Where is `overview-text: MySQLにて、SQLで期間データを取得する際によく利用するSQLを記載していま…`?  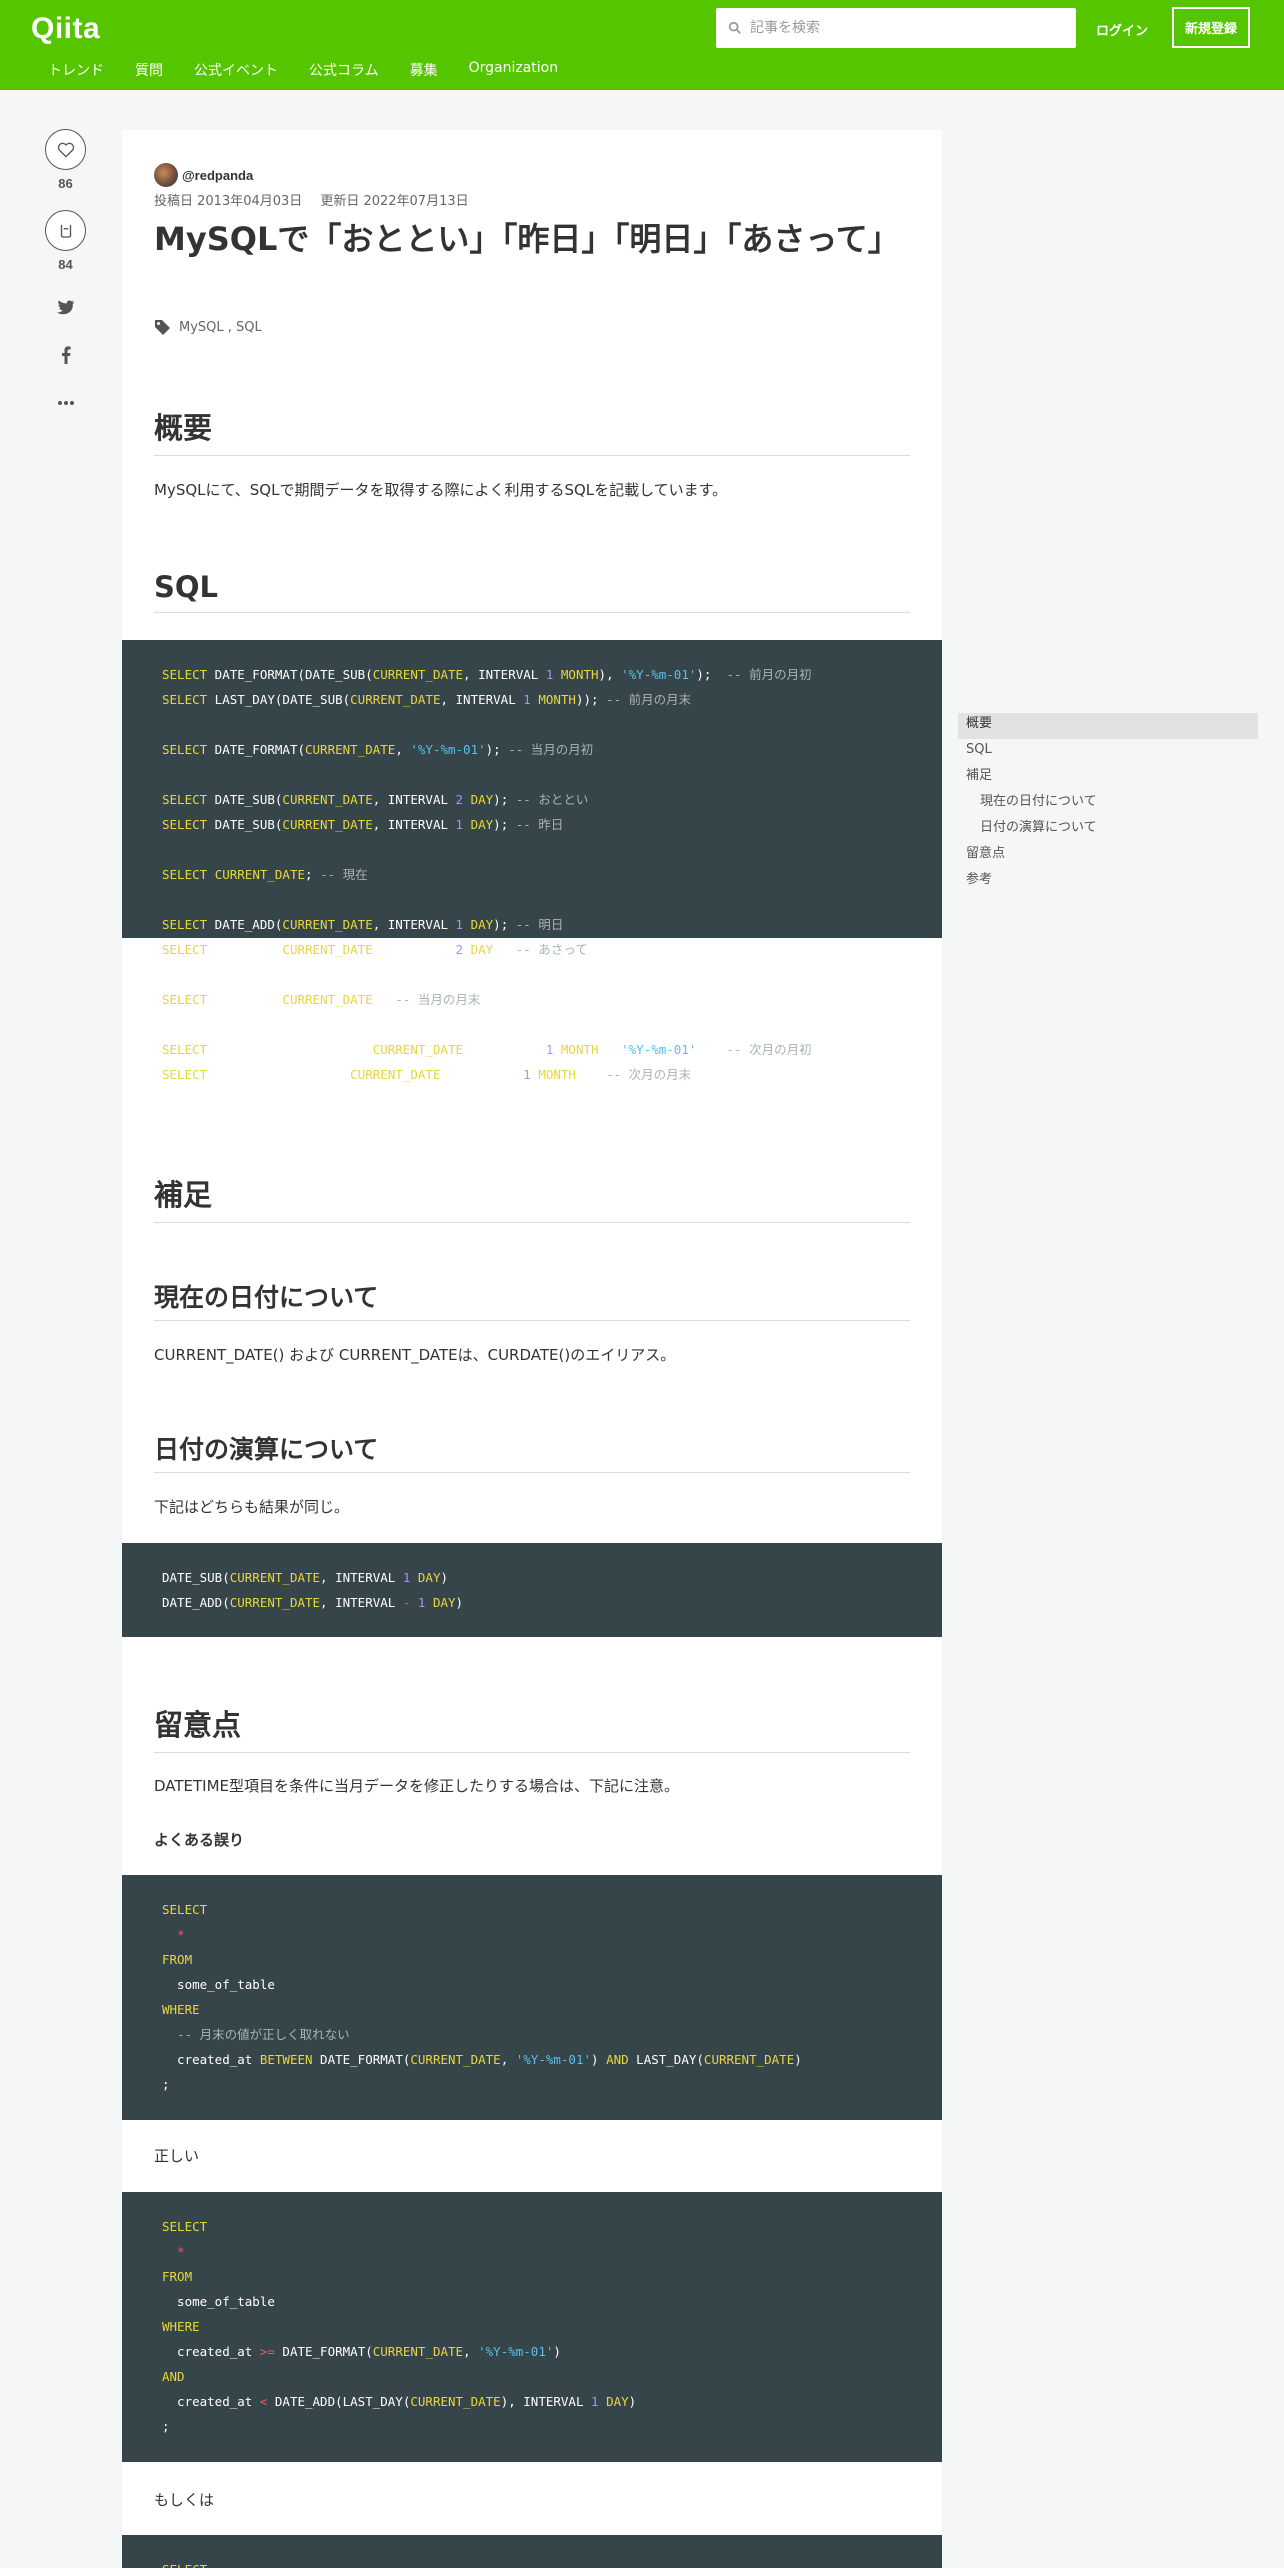
overview-text: MySQLにて、SQLで期間データを取得する際によく利用するSQLを記載していま… is located at coordinates (441, 490).